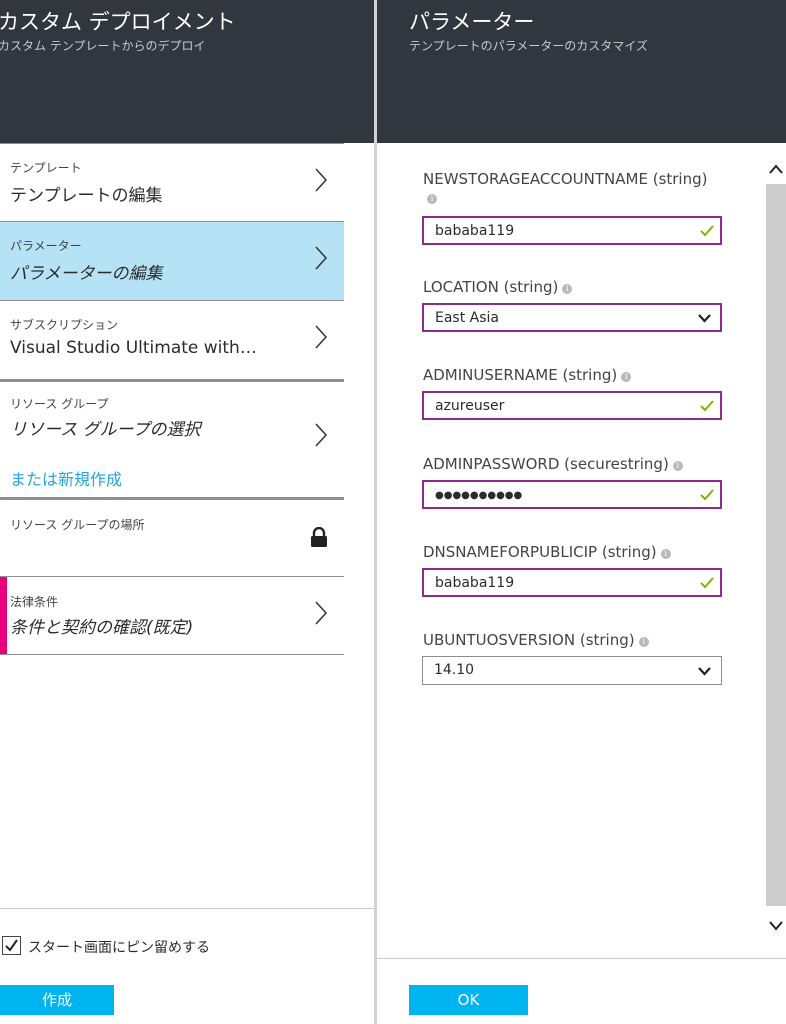 The height and width of the screenshot is (1024, 786). Describe the element at coordinates (776, 169) in the screenshot. I see `scroll-up-arrow-icon` at that location.